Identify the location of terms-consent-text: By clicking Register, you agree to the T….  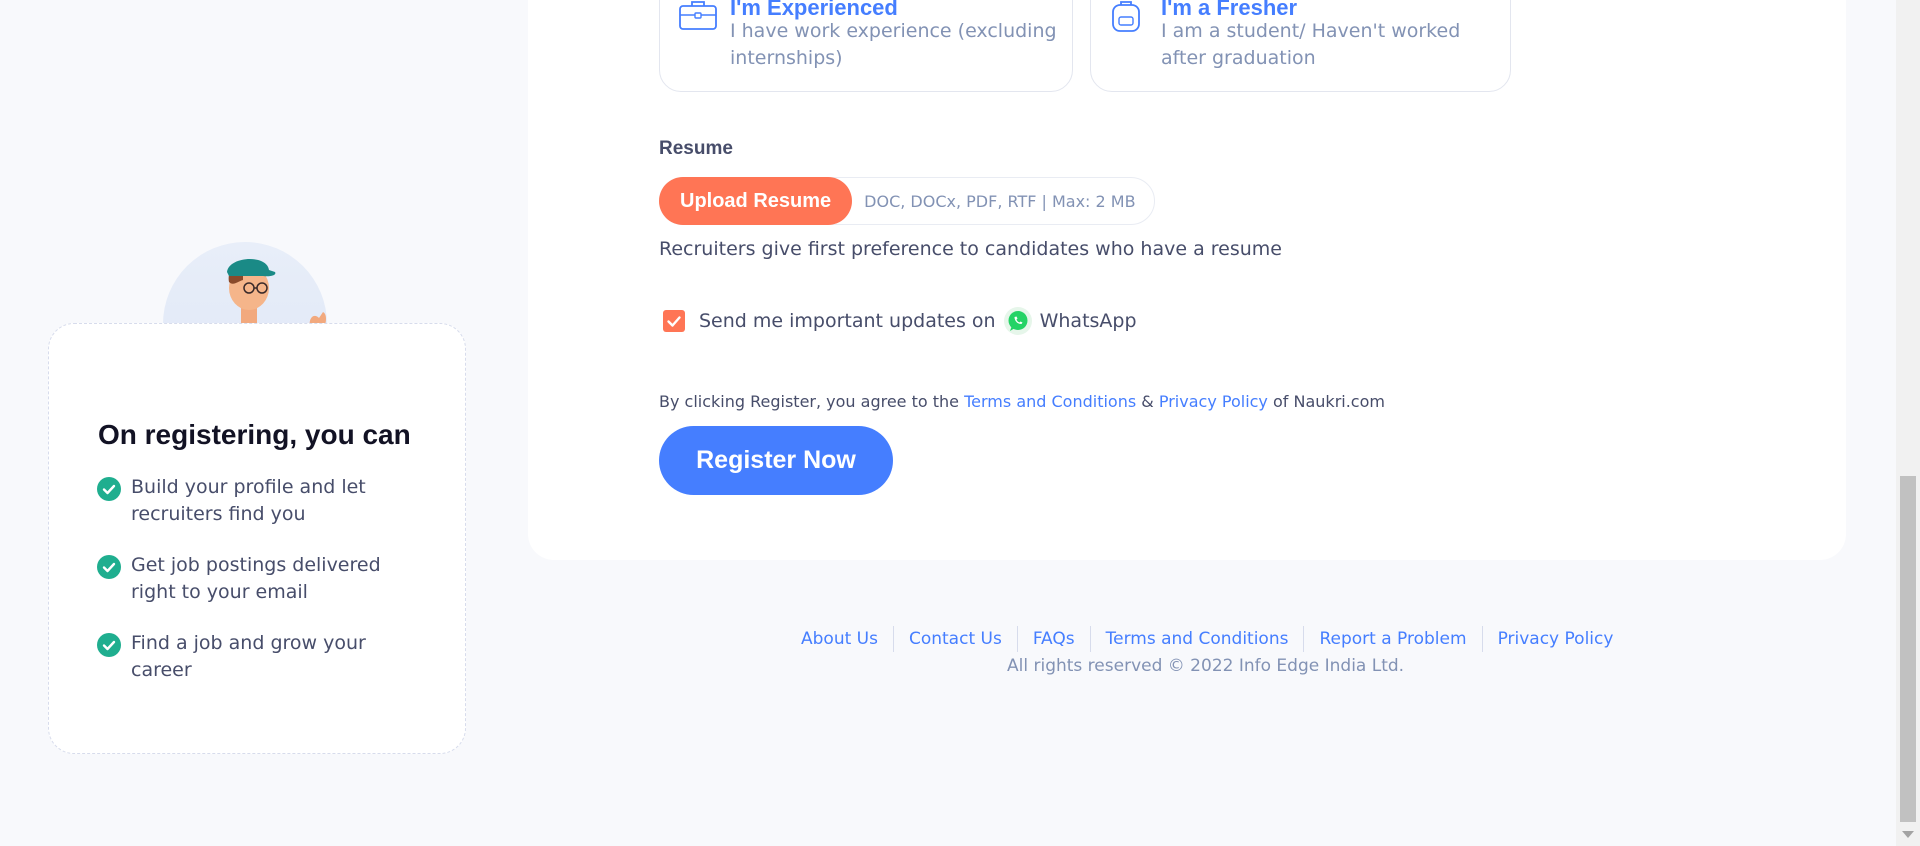
(1022, 401).